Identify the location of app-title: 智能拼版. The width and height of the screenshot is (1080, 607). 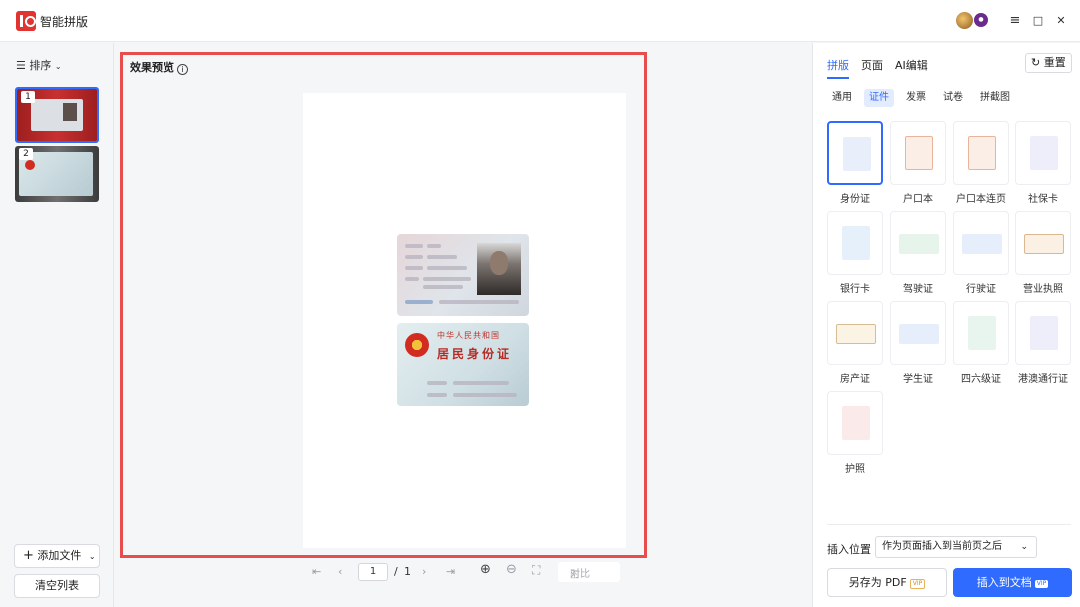
(64, 22).